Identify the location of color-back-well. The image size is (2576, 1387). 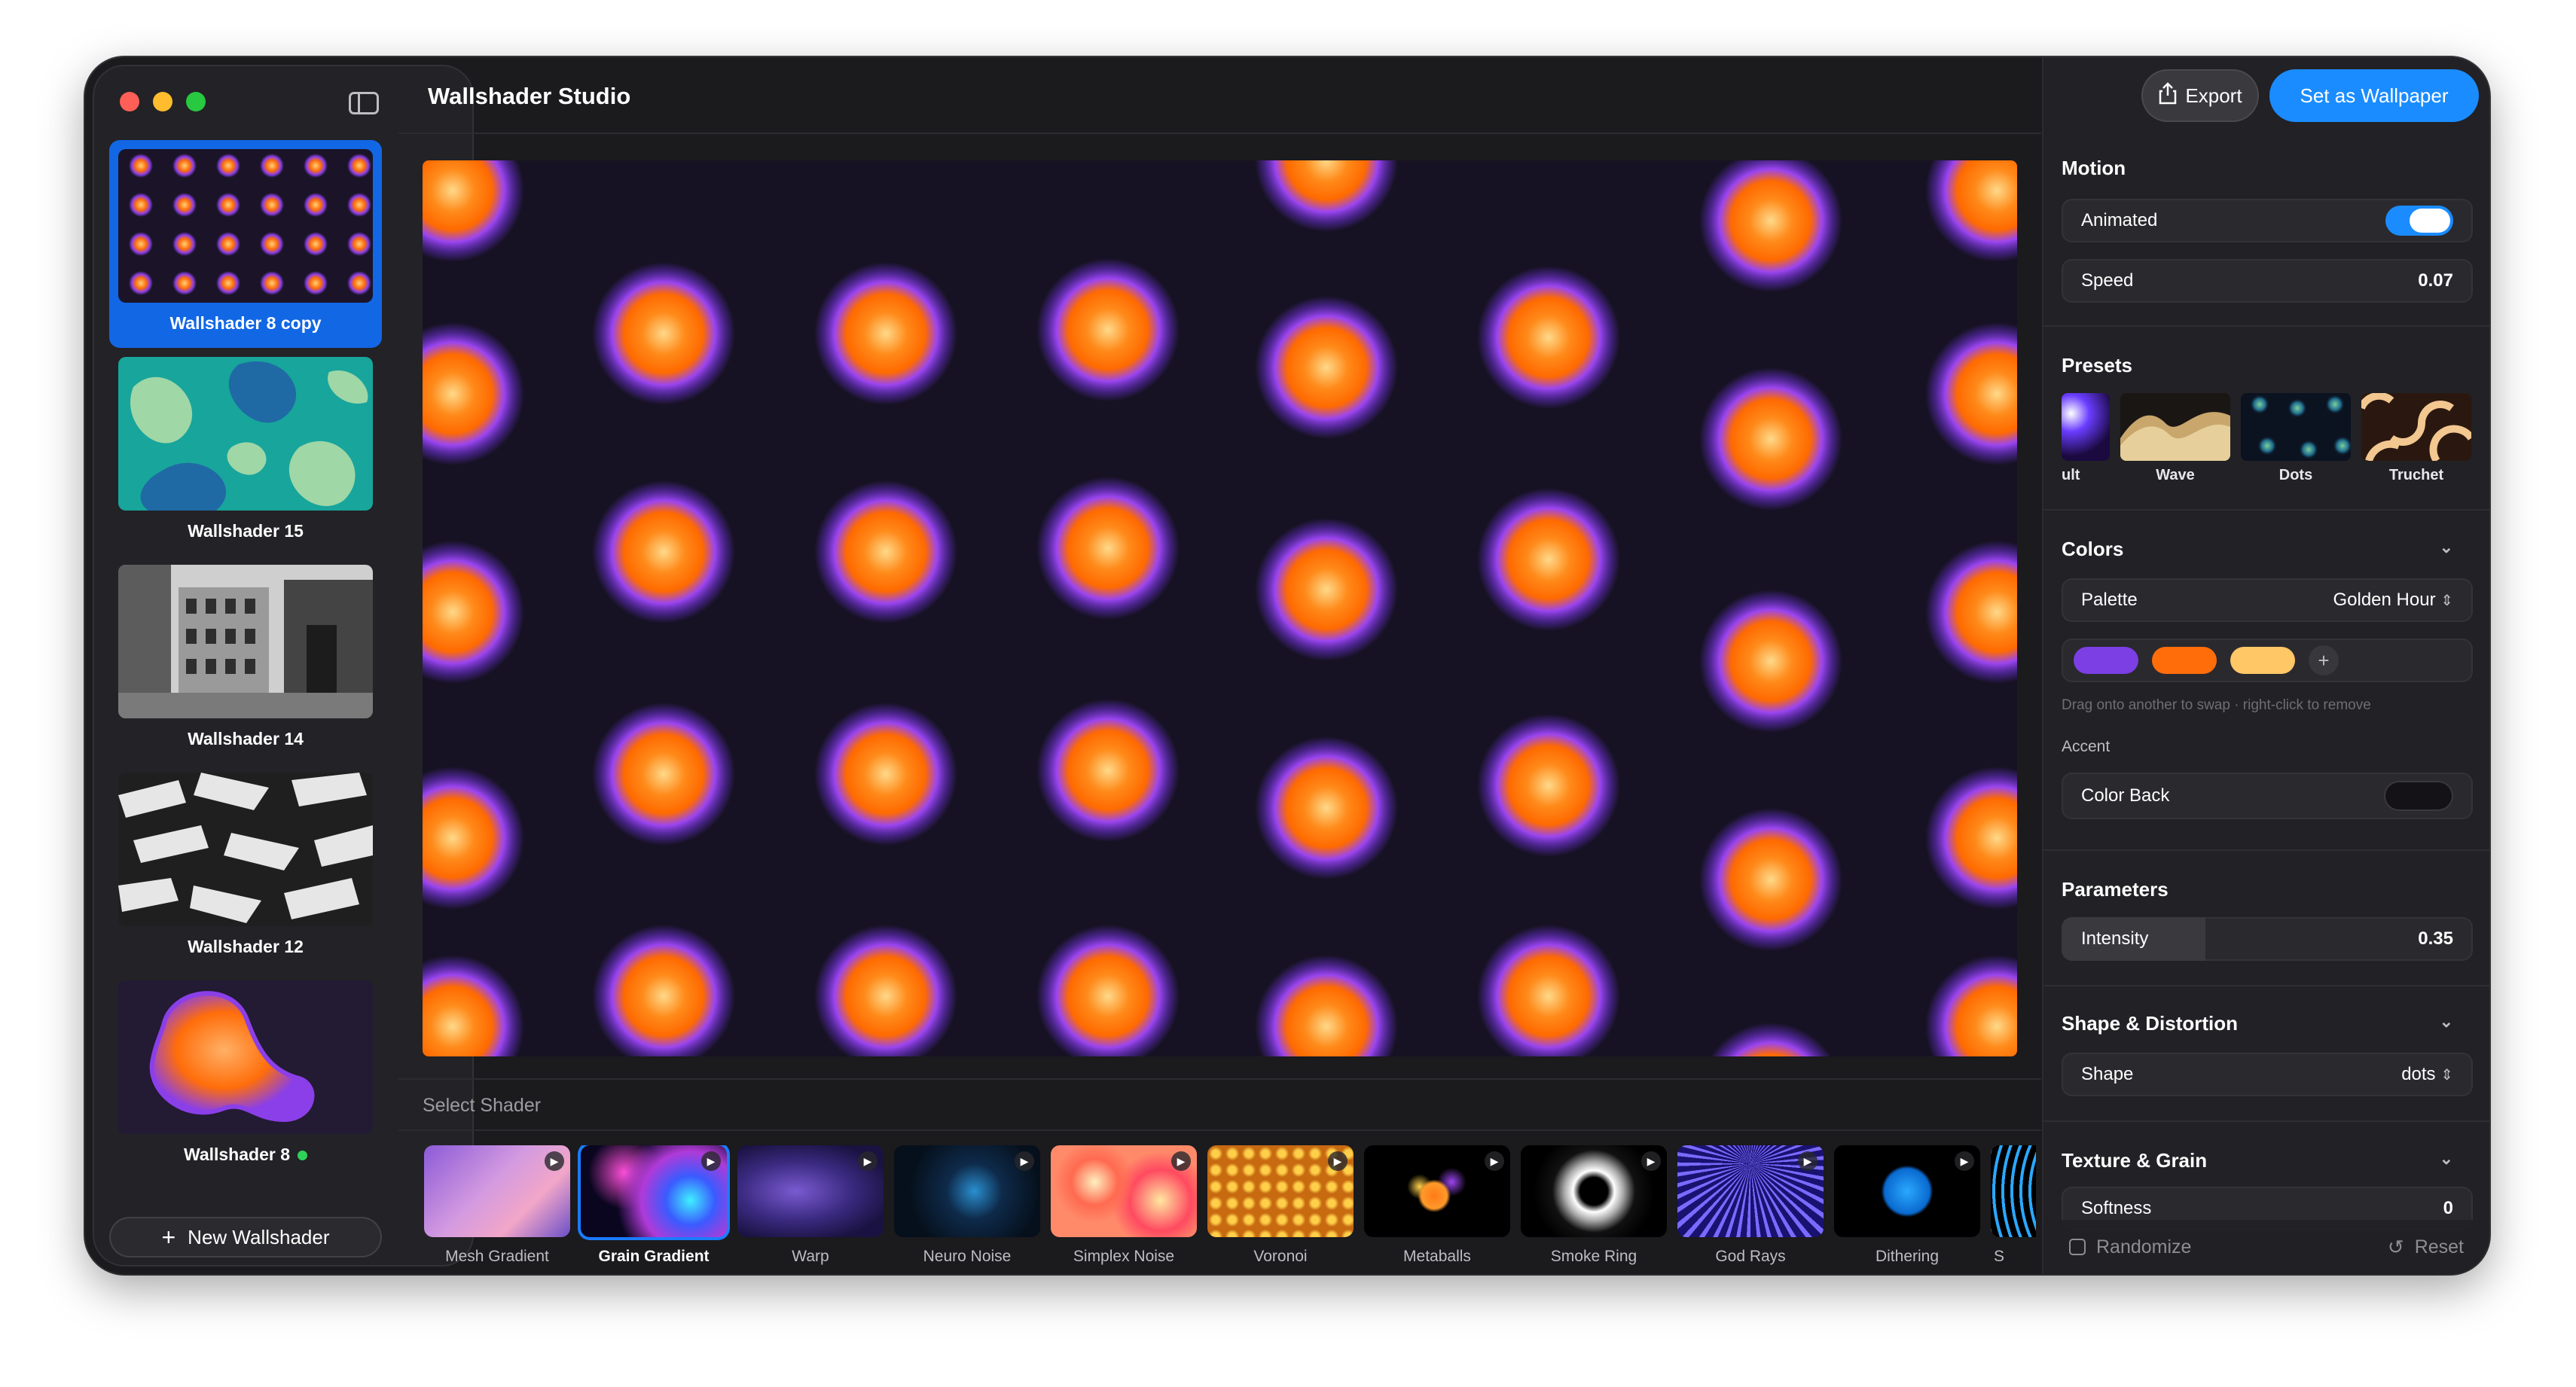
(2419, 796).